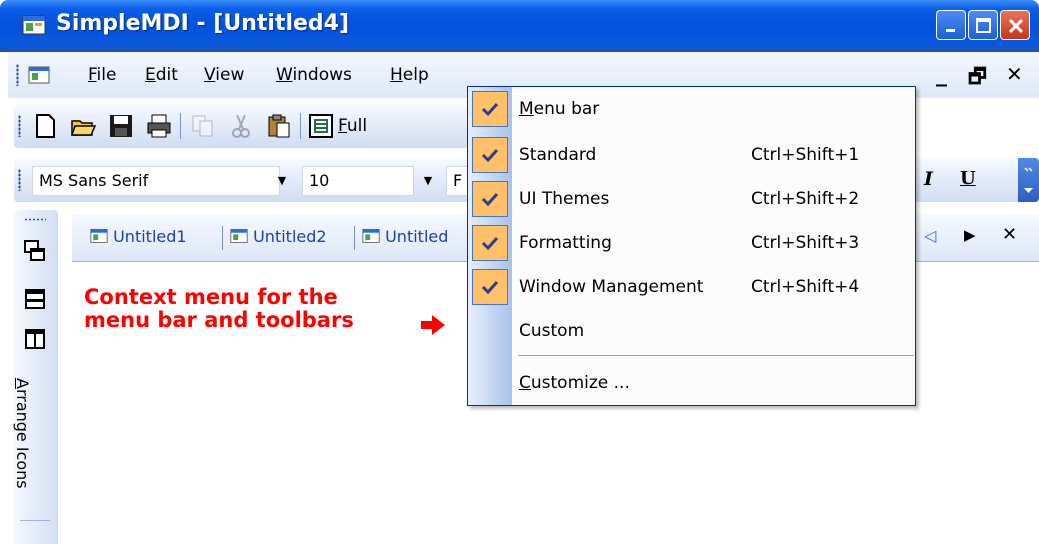 The image size is (1039, 544). I want to click on toolbar-separator, so click(300, 126).